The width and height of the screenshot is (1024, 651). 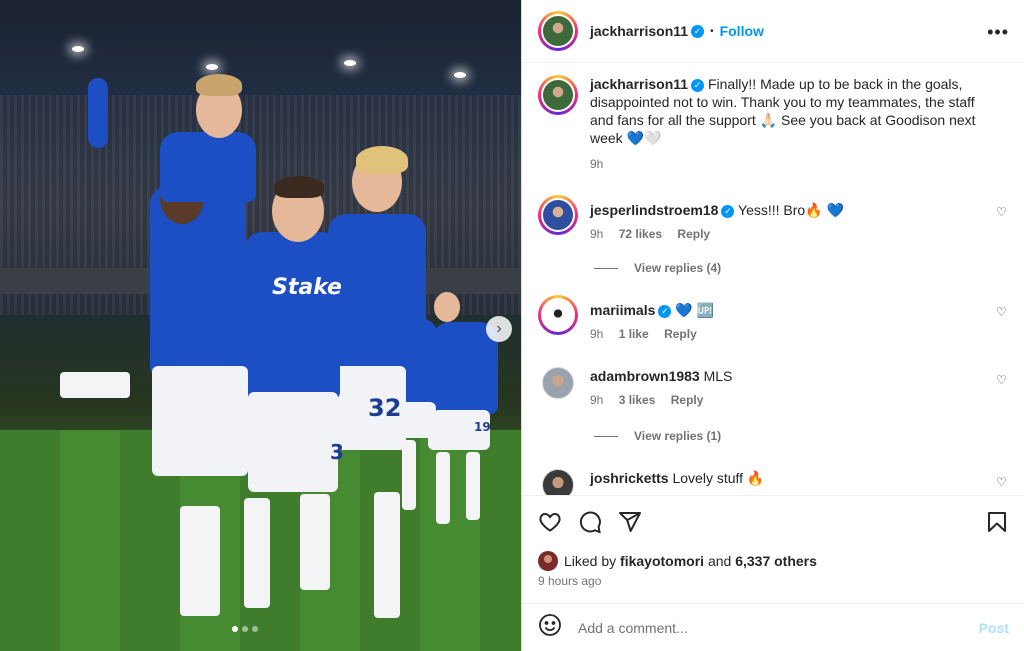 What do you see at coordinates (596, 164) in the screenshot?
I see `caption-time: 9h` at bounding box center [596, 164].